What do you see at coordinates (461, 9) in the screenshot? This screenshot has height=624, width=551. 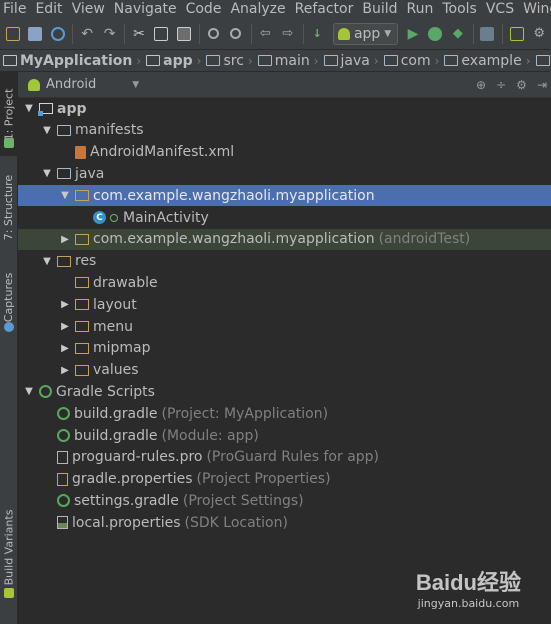 I see `menu-tools: Tools` at bounding box center [461, 9].